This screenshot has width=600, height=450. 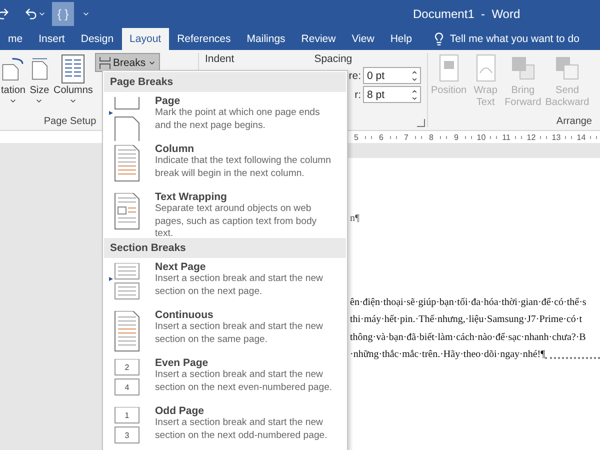 I want to click on group-label: Arrange, so click(x=574, y=121).